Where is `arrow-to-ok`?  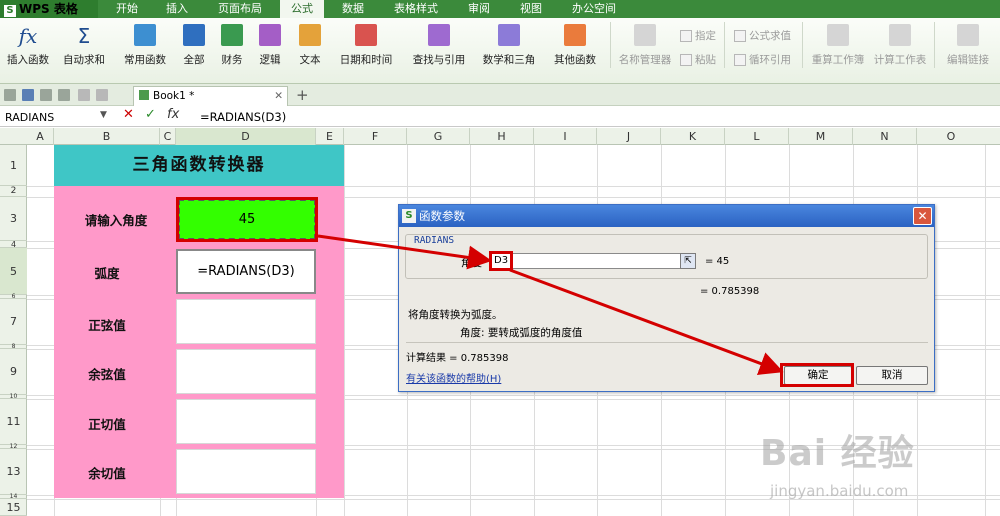 arrow-to-ok is located at coordinates (646, 321).